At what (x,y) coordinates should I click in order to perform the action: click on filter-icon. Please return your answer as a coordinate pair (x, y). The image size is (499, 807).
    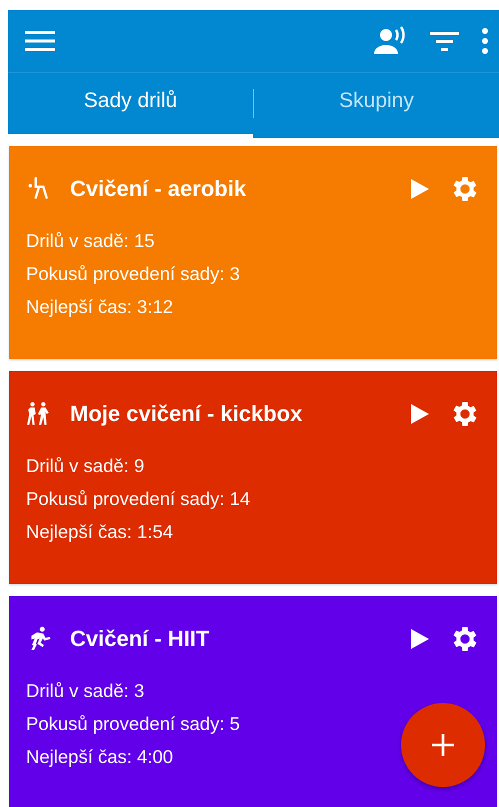
    Looking at the image, I should click on (444, 41).